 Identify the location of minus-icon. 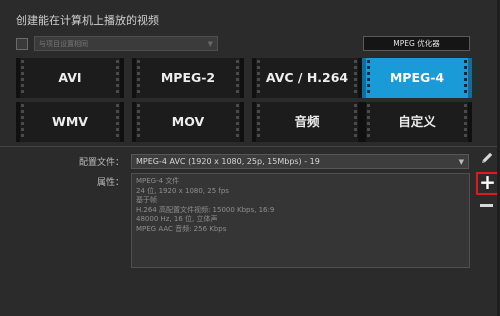
(486, 205).